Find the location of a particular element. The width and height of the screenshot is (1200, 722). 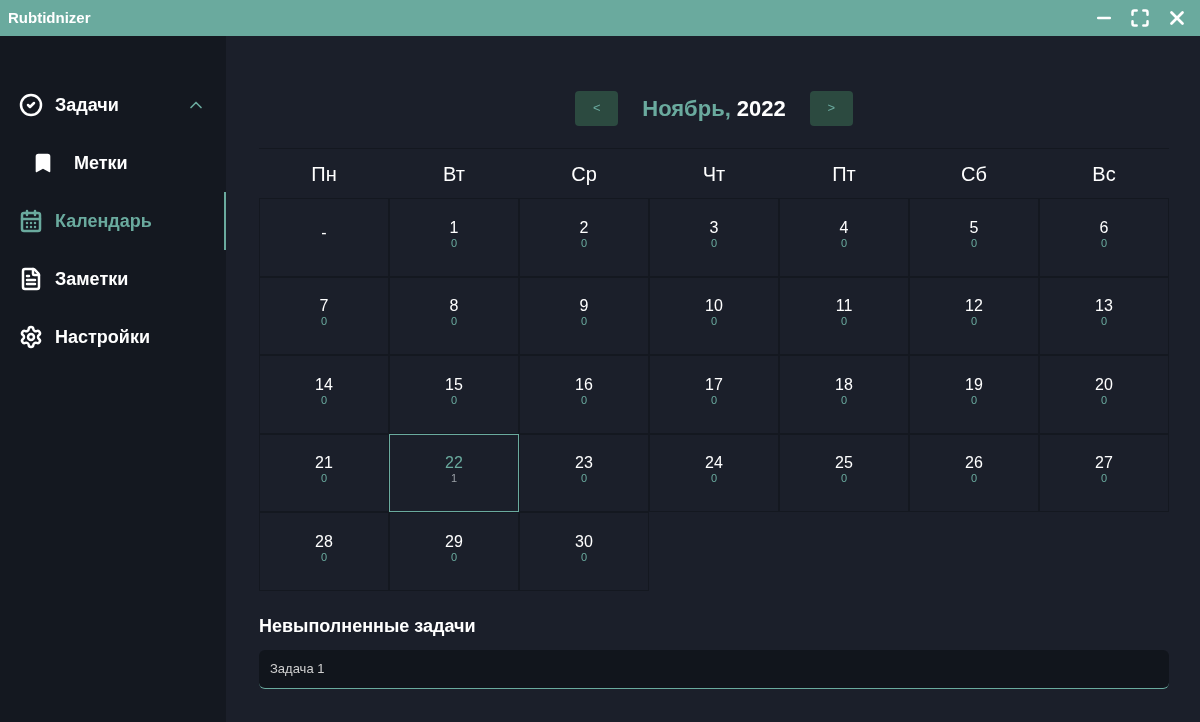

day-number: 30 is located at coordinates (584, 541).